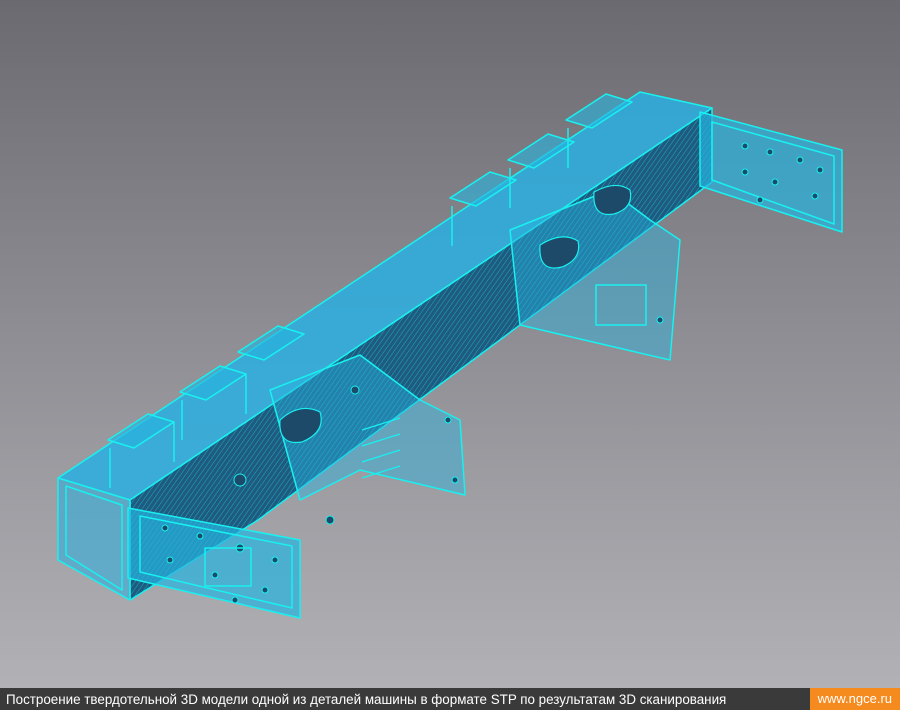 This screenshot has width=900, height=710. Describe the element at coordinates (94, 539) in the screenshot. I see `beam-end-face` at that location.